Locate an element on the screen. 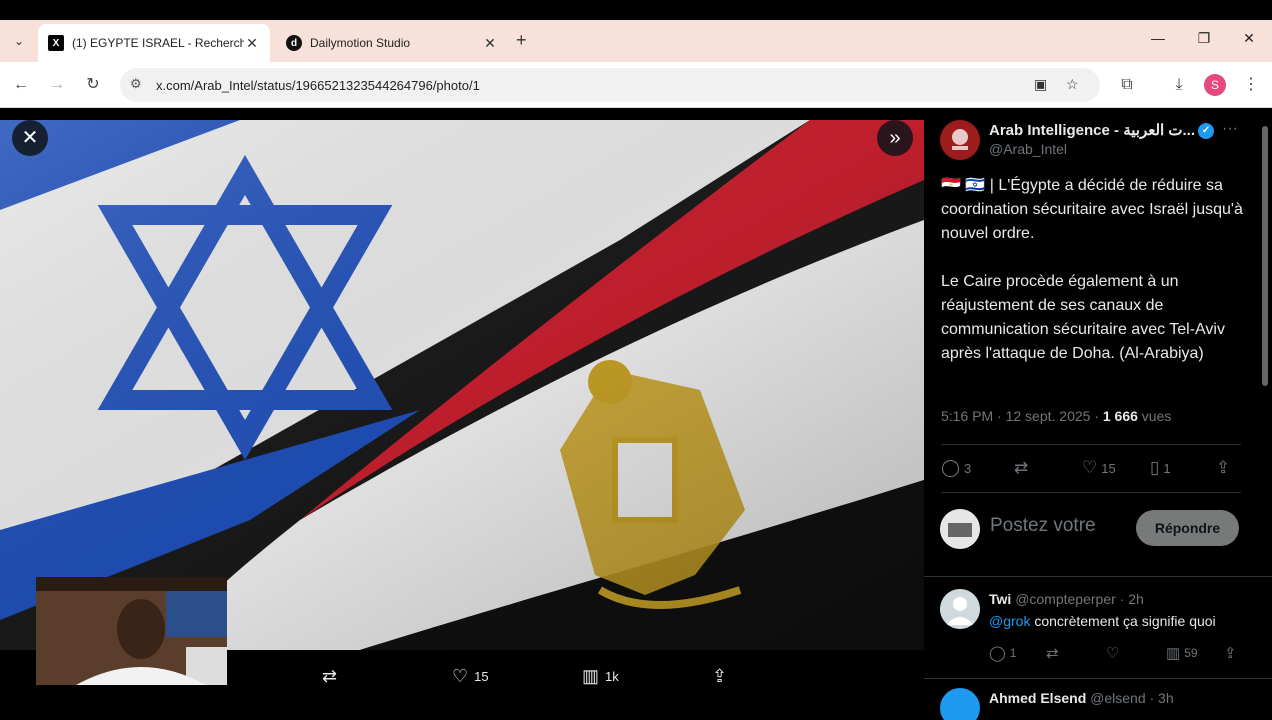  views-button: ▥ 1k is located at coordinates (600, 676).